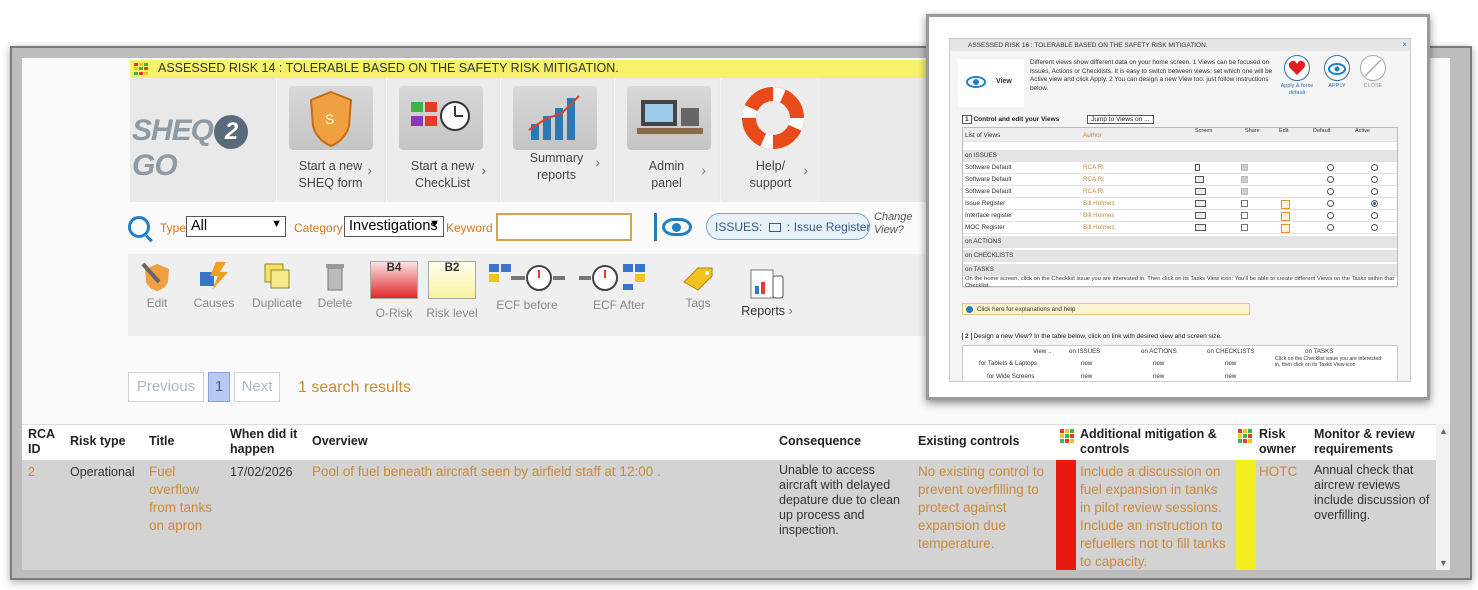 The image size is (1478, 590). What do you see at coordinates (655, 227) in the screenshot?
I see `divider` at bounding box center [655, 227].